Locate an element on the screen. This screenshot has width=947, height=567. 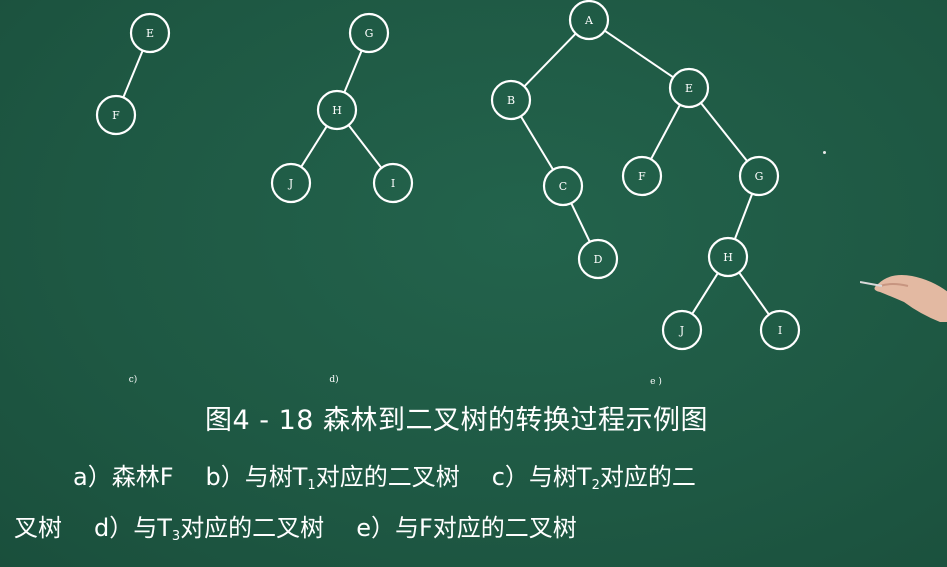
caption-c-text: c）与树T is located at coordinates (541, 477).